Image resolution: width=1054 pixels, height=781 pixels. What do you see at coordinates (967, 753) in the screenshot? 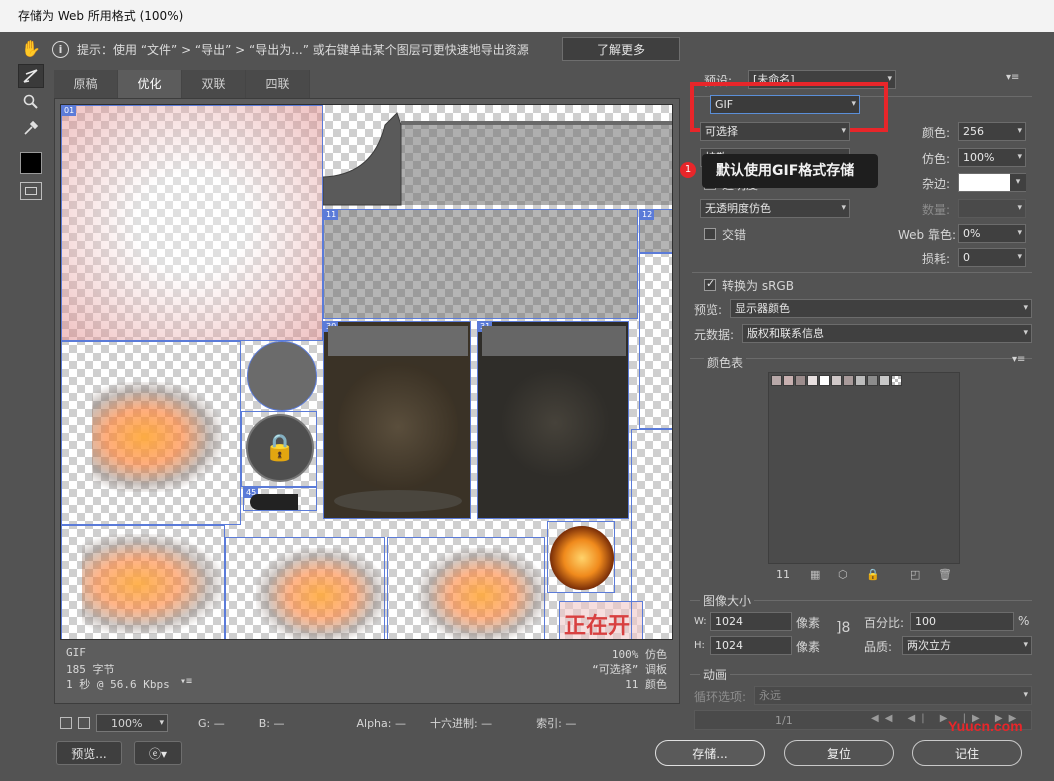
I see `remember-button: 记住` at bounding box center [967, 753].